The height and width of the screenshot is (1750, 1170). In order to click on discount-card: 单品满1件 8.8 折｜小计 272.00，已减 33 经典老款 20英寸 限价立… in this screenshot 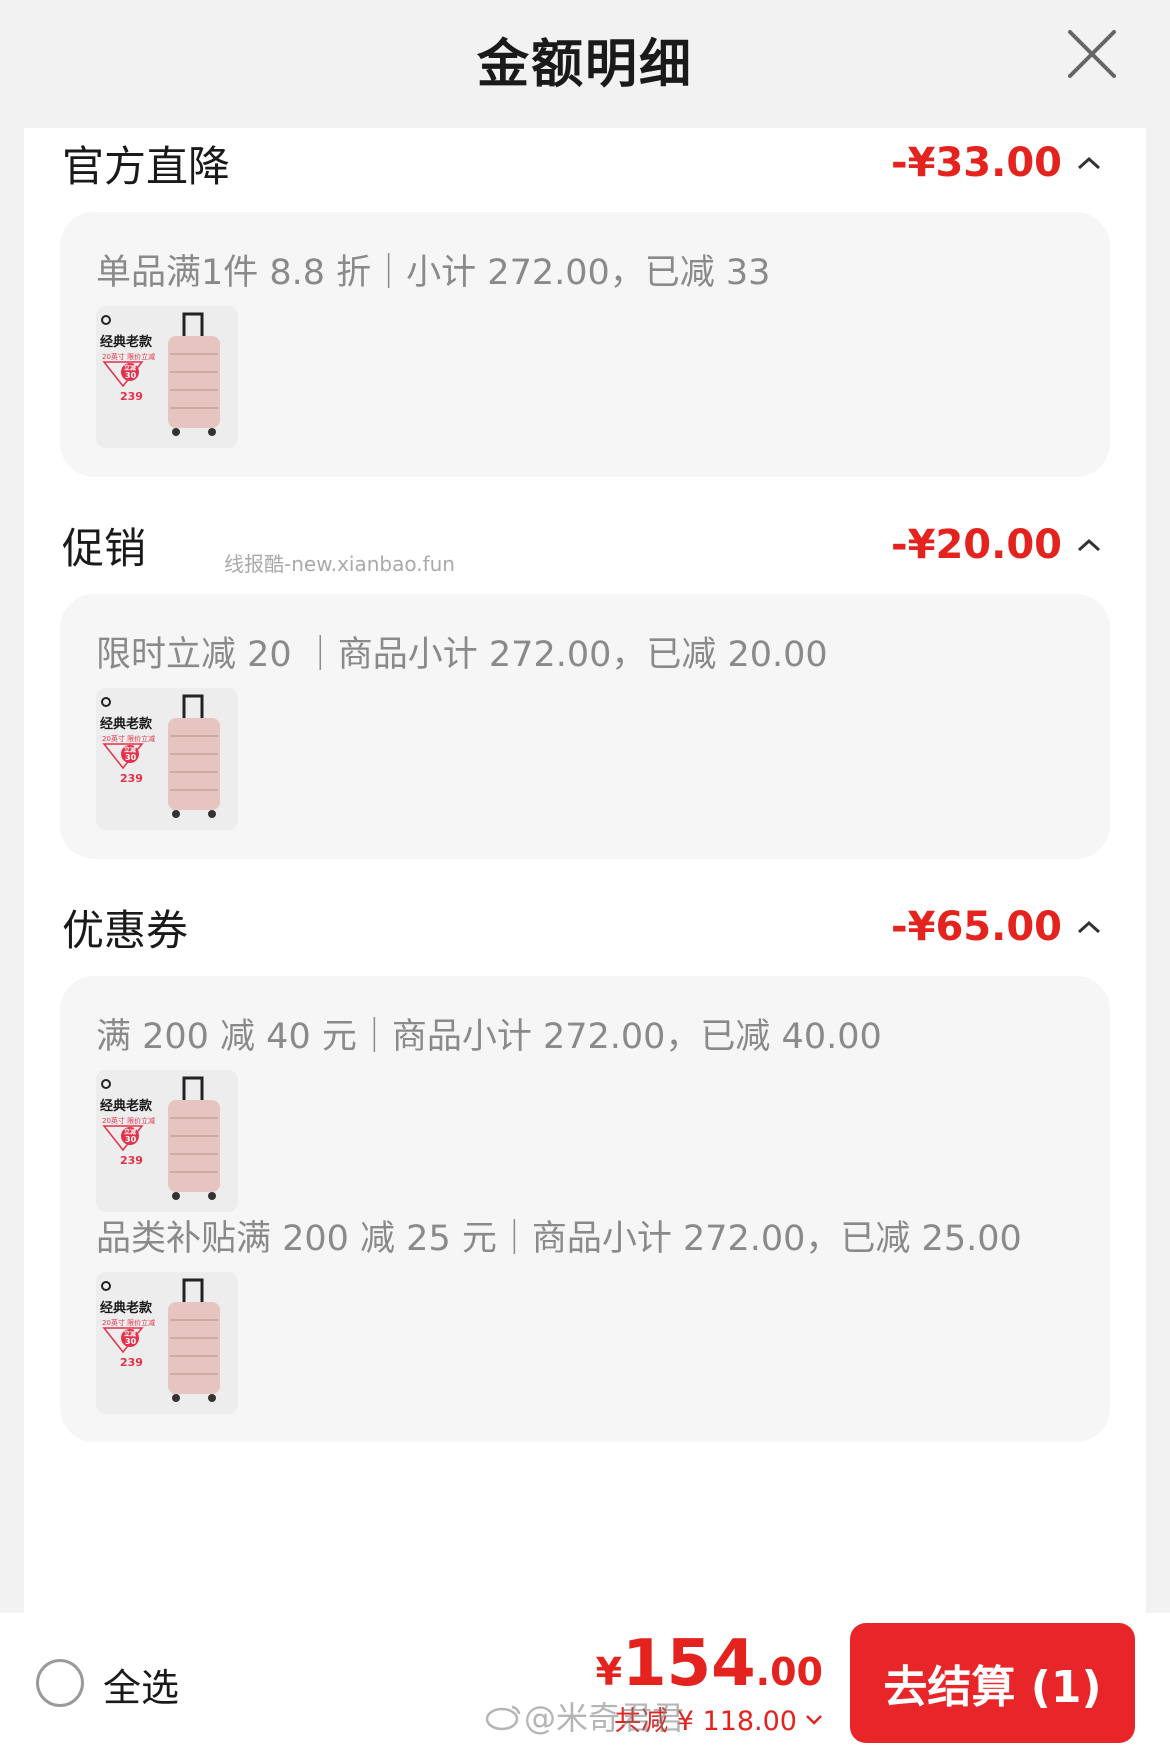, I will do `click(585, 344)`.